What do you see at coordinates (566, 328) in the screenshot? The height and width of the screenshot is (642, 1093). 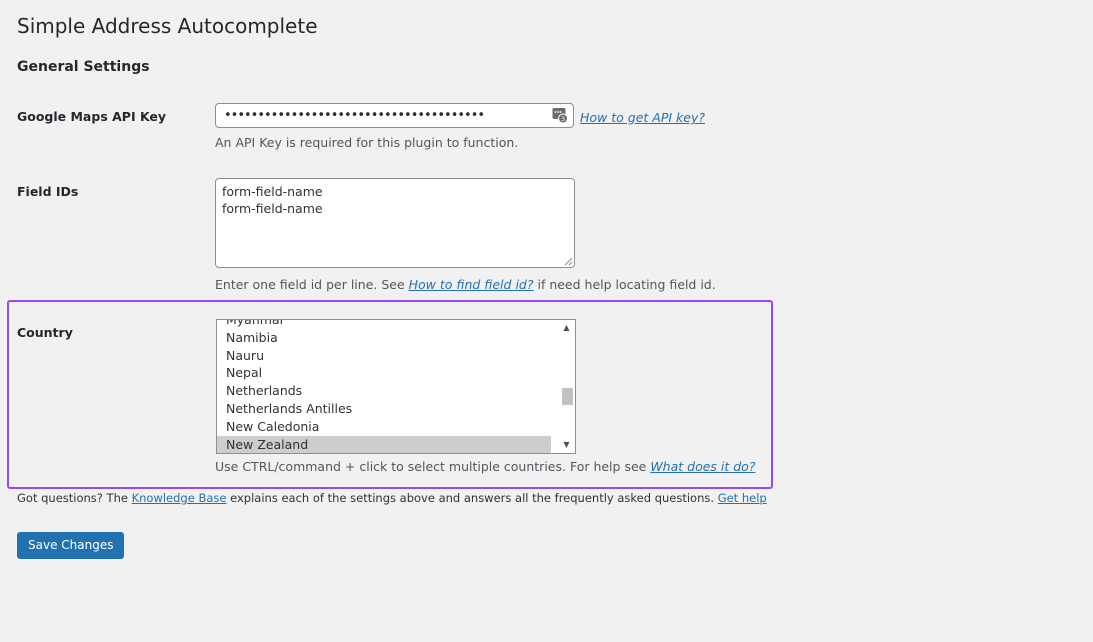 I see `scroll-up-arrow-icon: ▲` at bounding box center [566, 328].